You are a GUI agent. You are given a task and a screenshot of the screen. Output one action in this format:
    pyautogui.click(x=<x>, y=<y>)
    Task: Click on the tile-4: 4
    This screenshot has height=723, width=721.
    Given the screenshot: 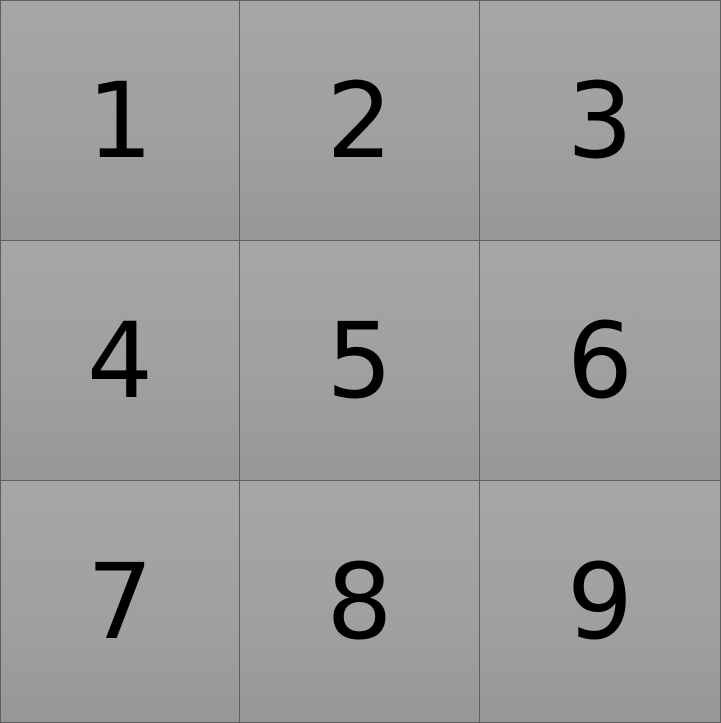 What is the action you would take?
    pyautogui.click(x=120, y=361)
    